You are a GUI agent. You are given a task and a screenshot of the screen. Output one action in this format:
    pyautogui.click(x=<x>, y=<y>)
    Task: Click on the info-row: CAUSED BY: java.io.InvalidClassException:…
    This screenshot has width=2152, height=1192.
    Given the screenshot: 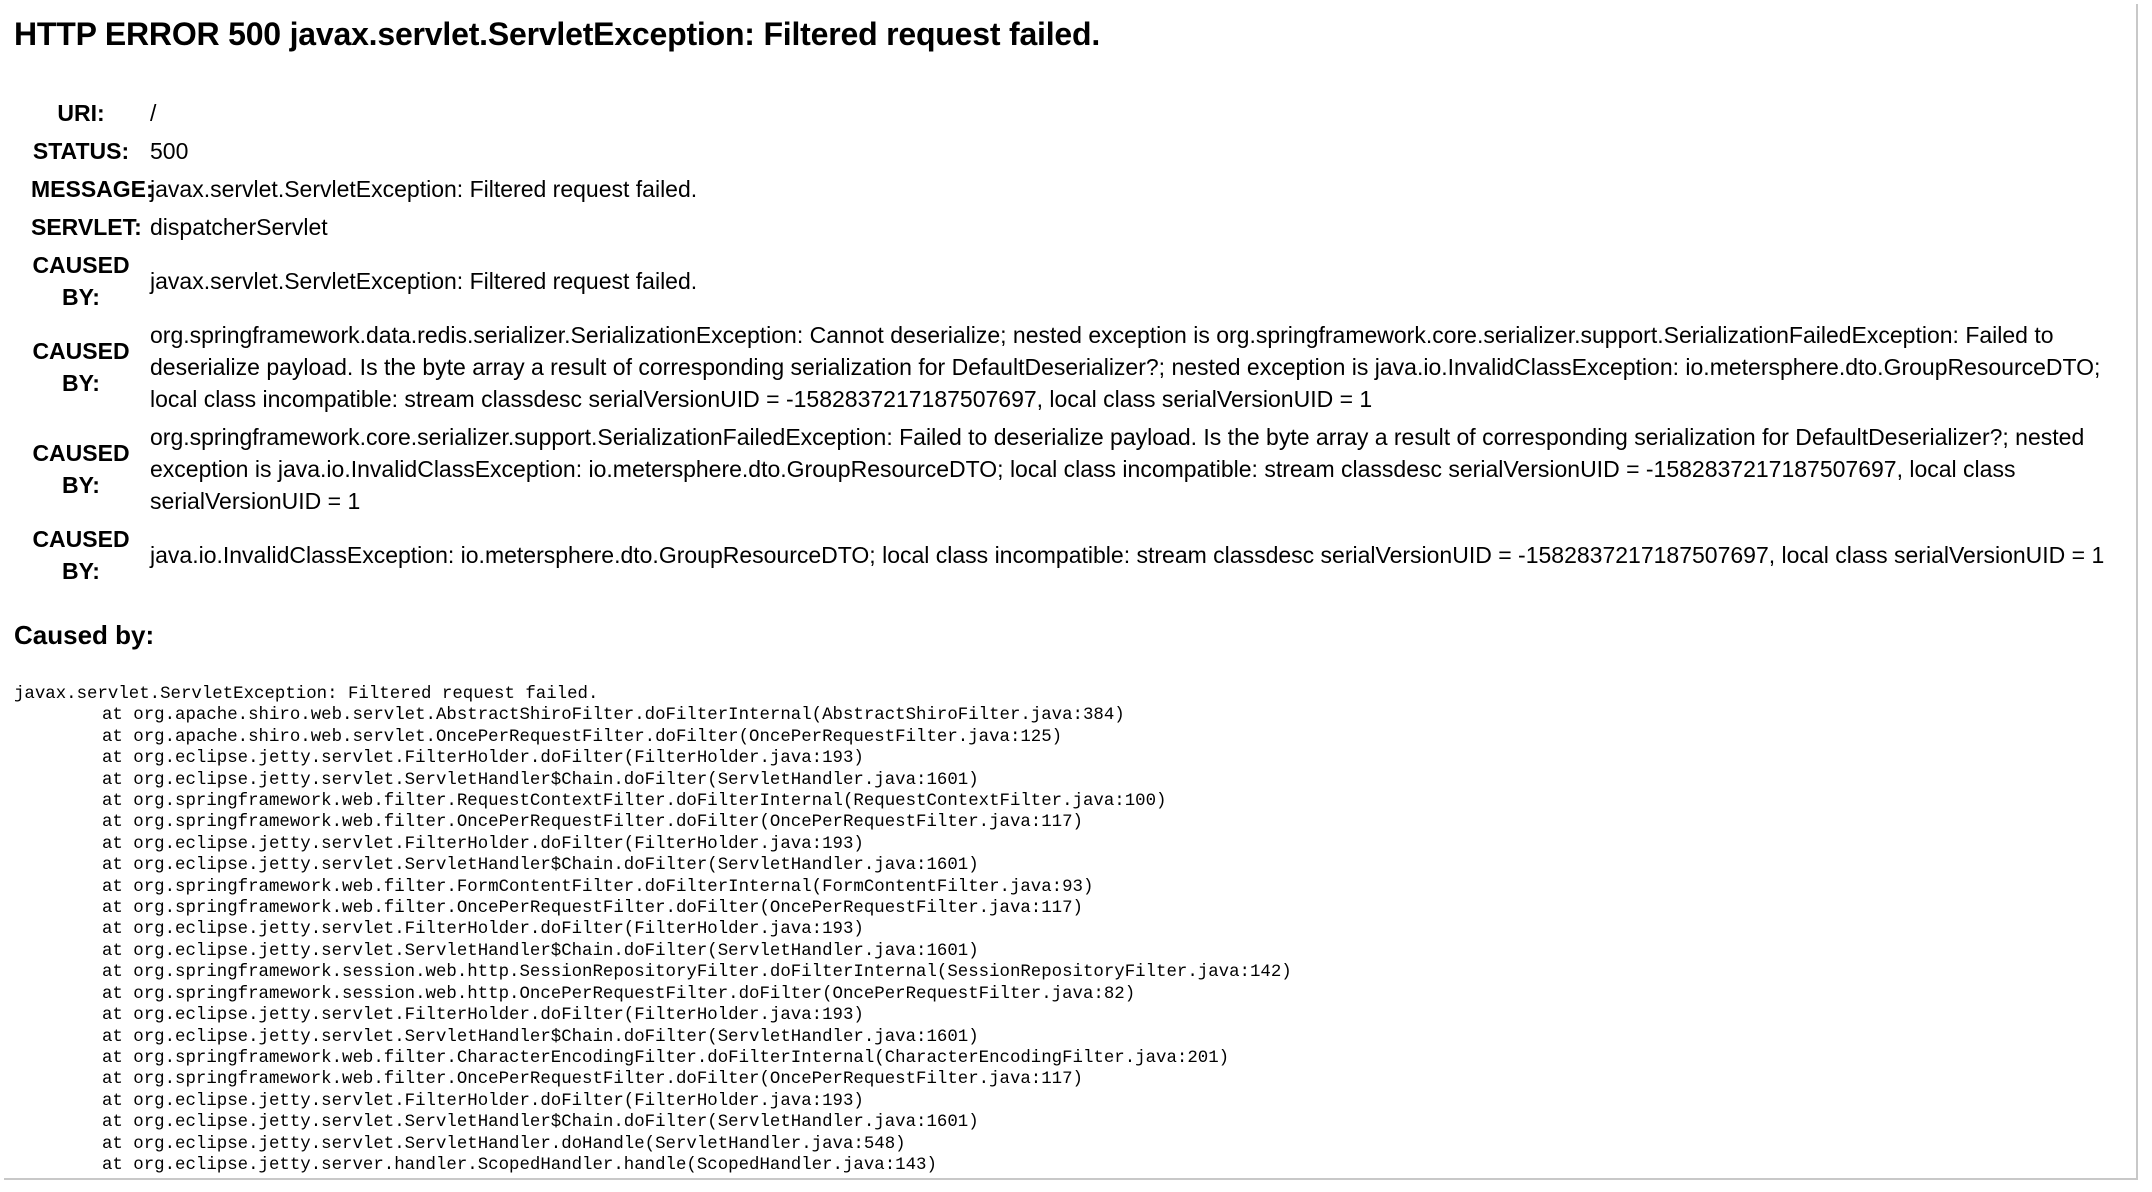 What is the action you would take?
    pyautogui.click(x=1076, y=555)
    